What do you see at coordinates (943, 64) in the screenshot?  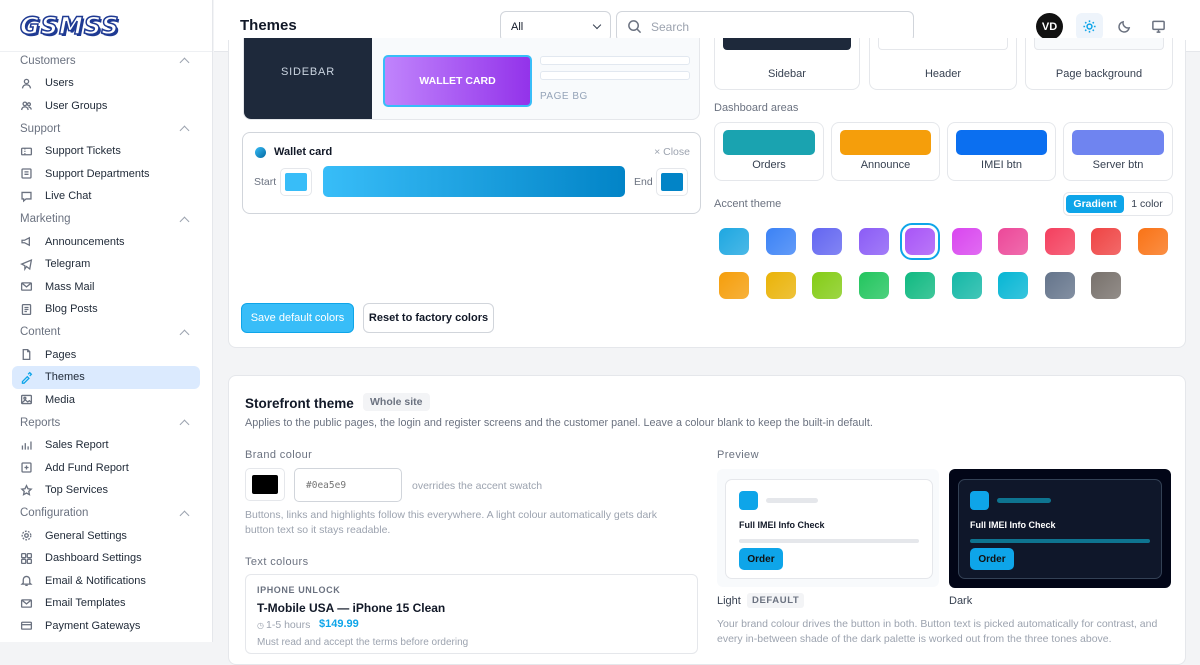 I see `swatch-header: Header` at bounding box center [943, 64].